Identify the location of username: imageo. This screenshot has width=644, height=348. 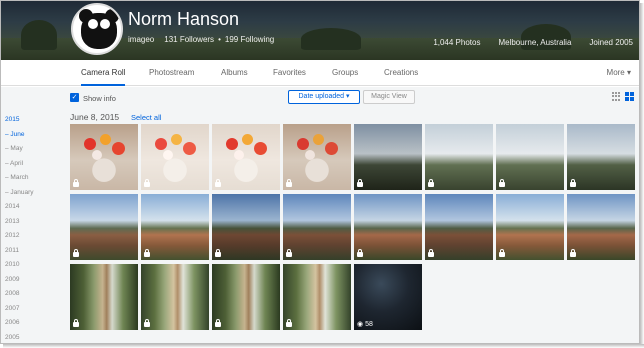
(141, 39).